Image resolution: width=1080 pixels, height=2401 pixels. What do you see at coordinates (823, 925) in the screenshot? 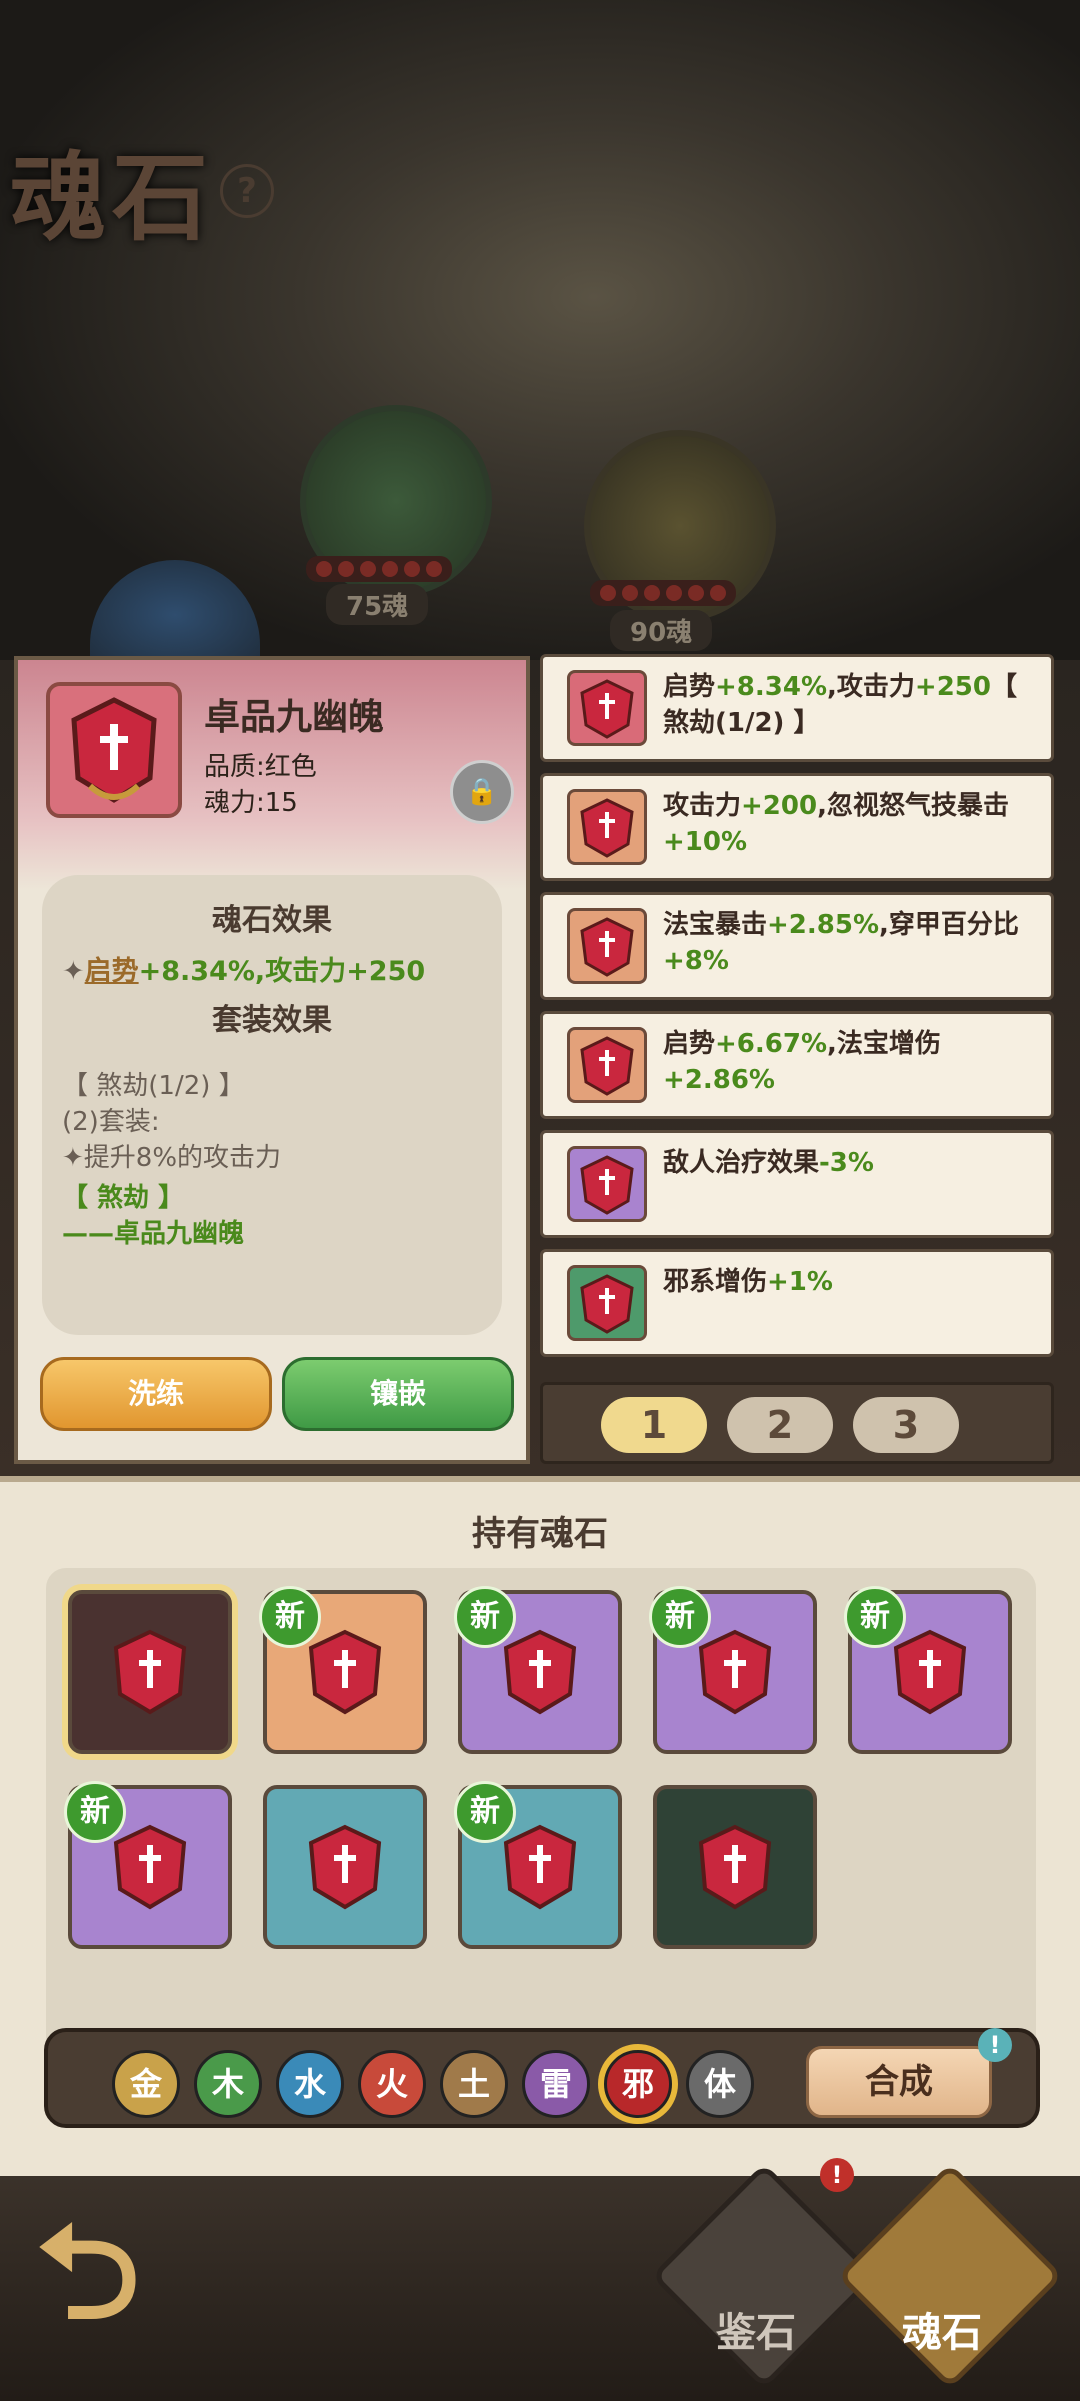
I see `stat-value: +2.85%` at bounding box center [823, 925].